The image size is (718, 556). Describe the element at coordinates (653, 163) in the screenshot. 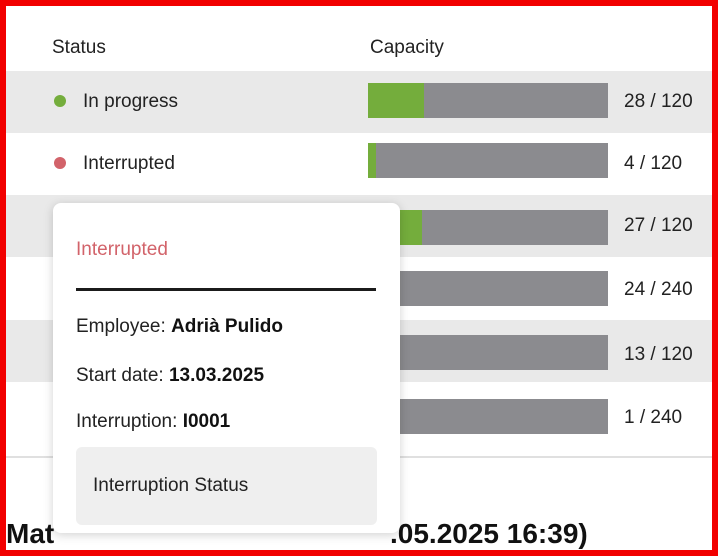

I see `capacity-value: 4 / 120` at that location.